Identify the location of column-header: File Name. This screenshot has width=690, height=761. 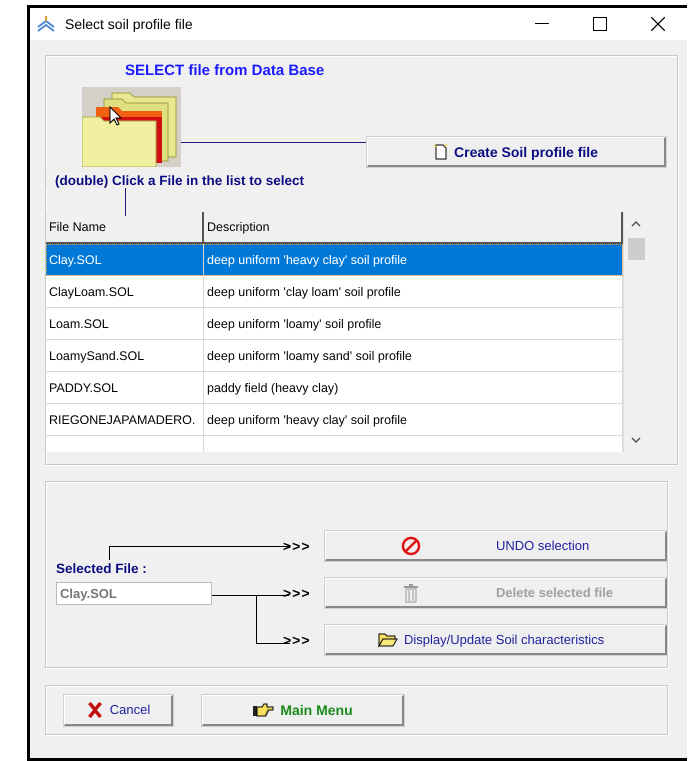
(125, 228).